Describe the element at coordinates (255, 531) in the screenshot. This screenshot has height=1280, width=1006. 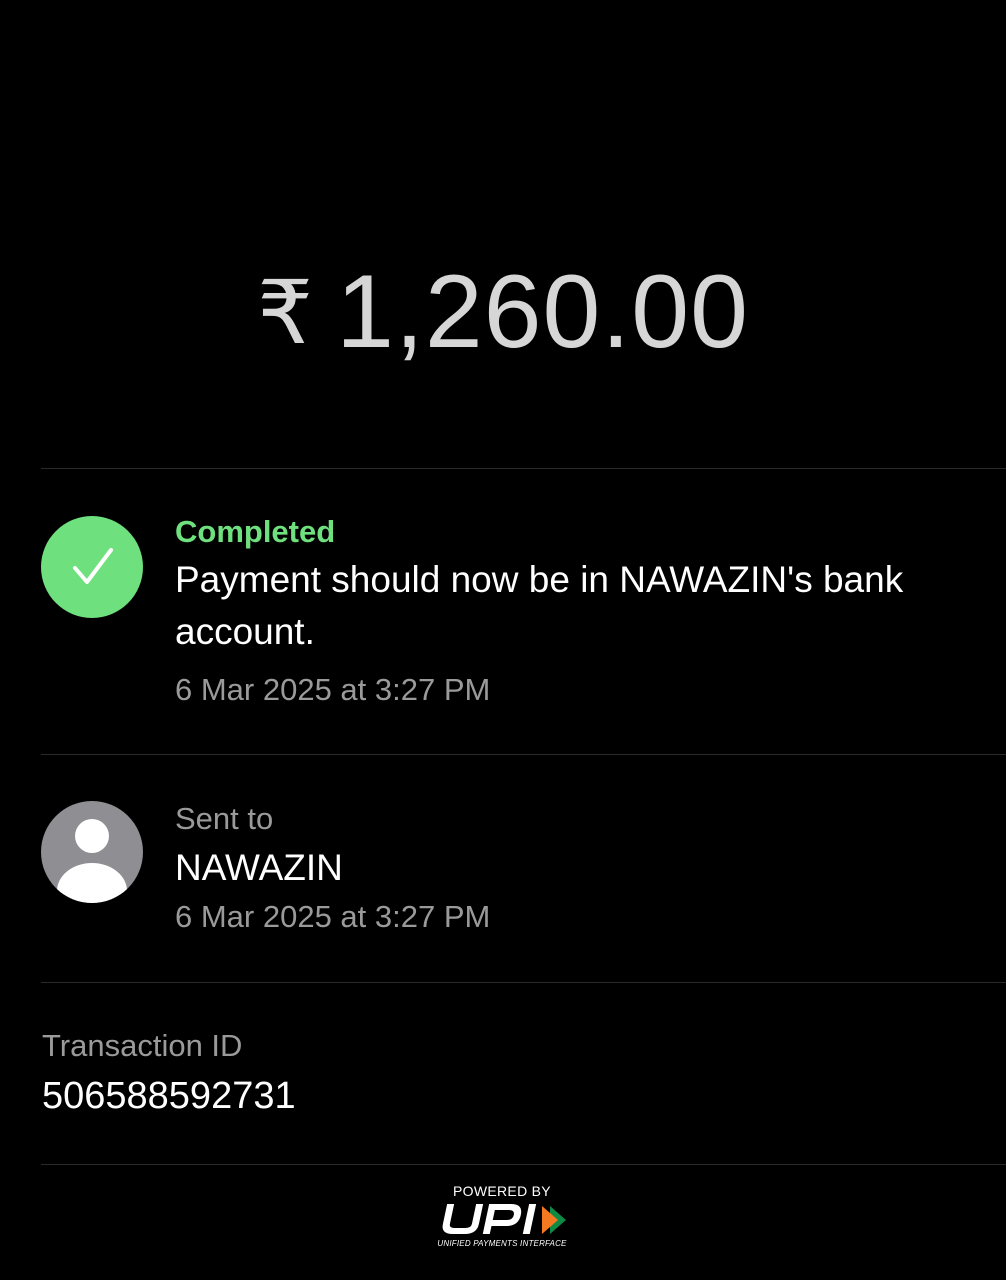
I see `status-label: Completed` at that location.